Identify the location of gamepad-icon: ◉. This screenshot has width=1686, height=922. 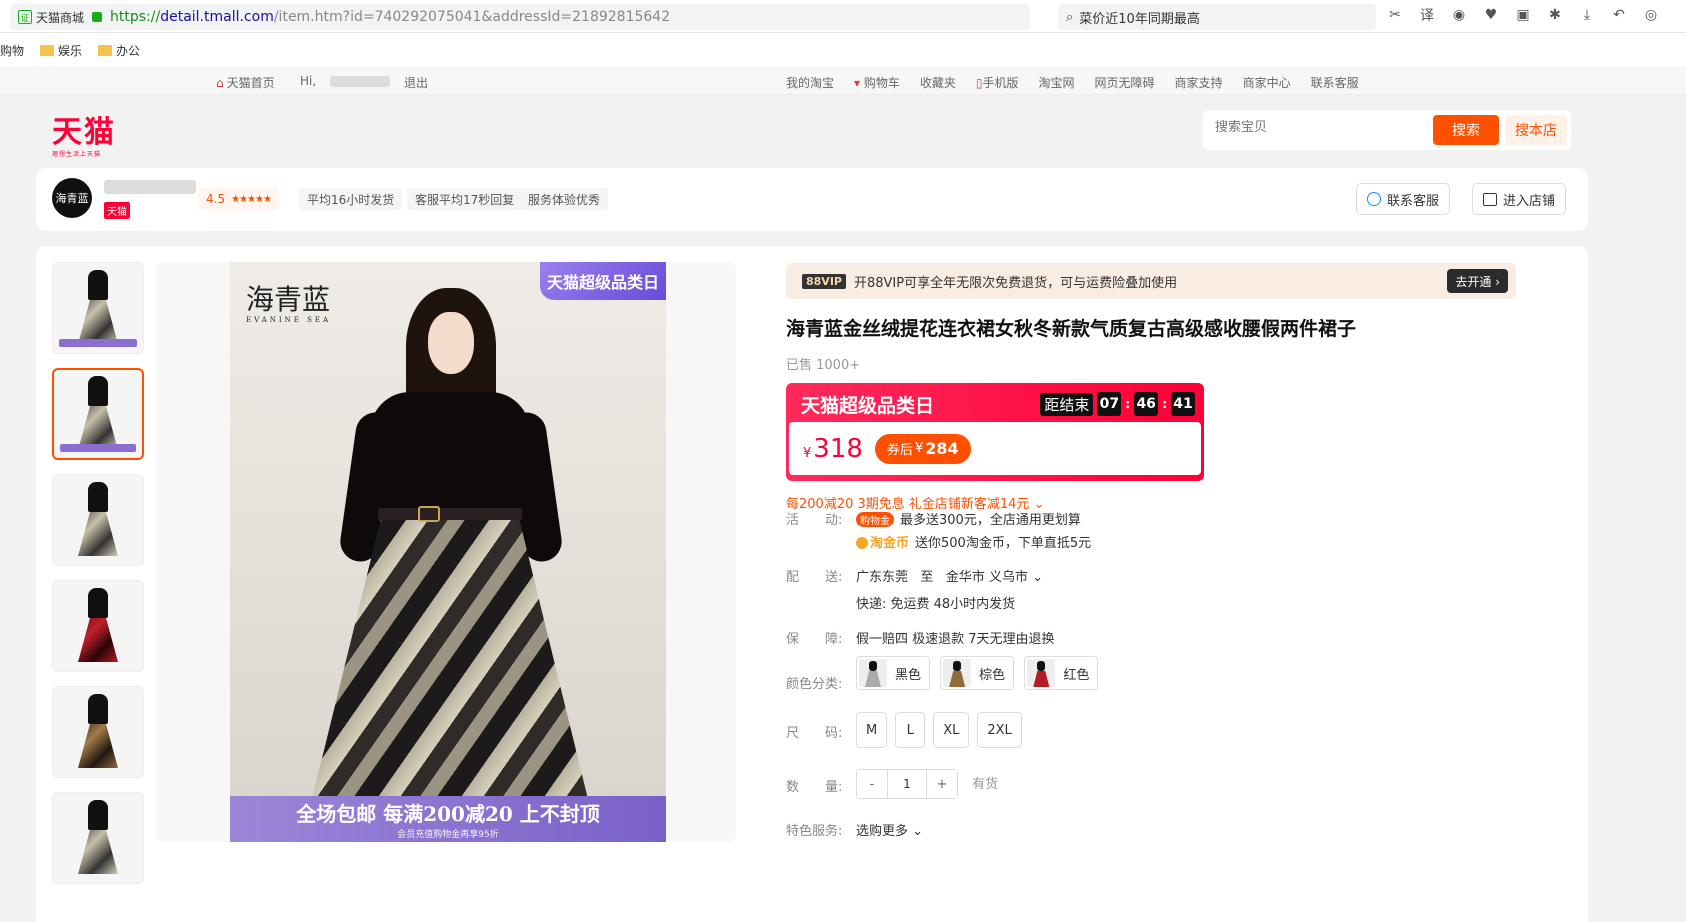
(1459, 15).